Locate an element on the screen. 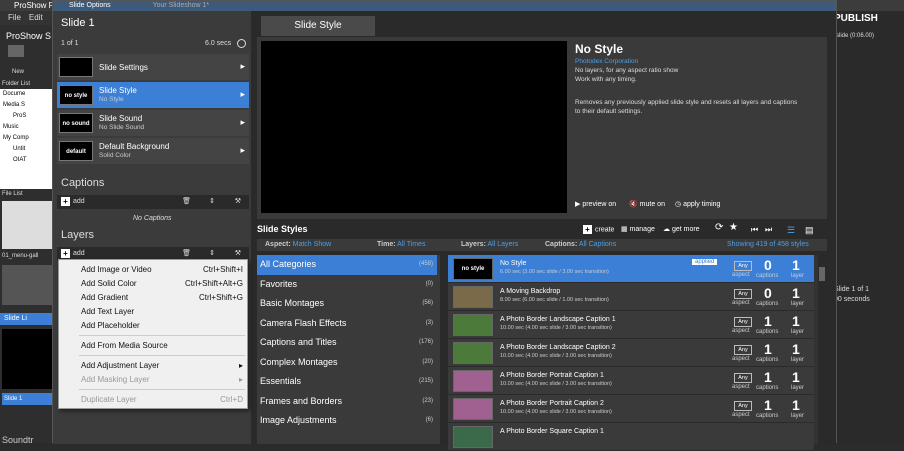 Image resolution: width=904 pixels, height=451 pixels. publish-button: PUBLISH is located at coordinates (856, 18).